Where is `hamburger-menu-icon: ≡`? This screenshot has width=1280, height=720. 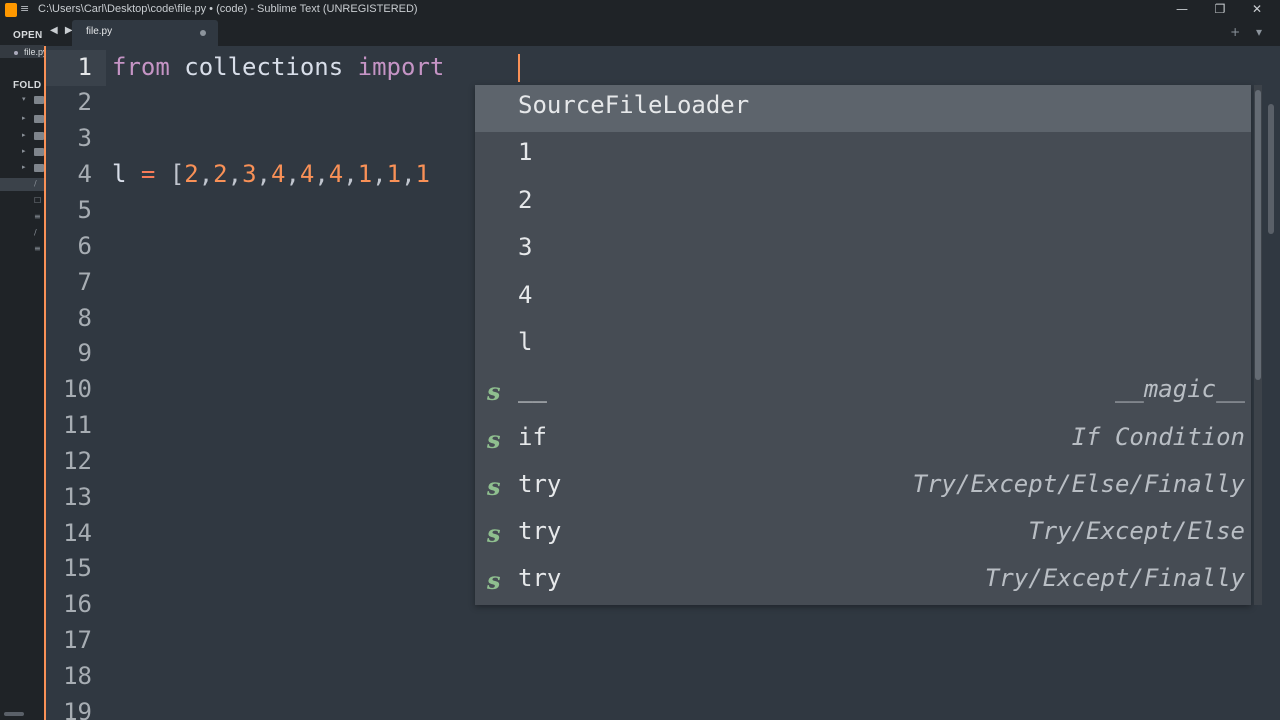 hamburger-menu-icon: ≡ is located at coordinates (24, 8).